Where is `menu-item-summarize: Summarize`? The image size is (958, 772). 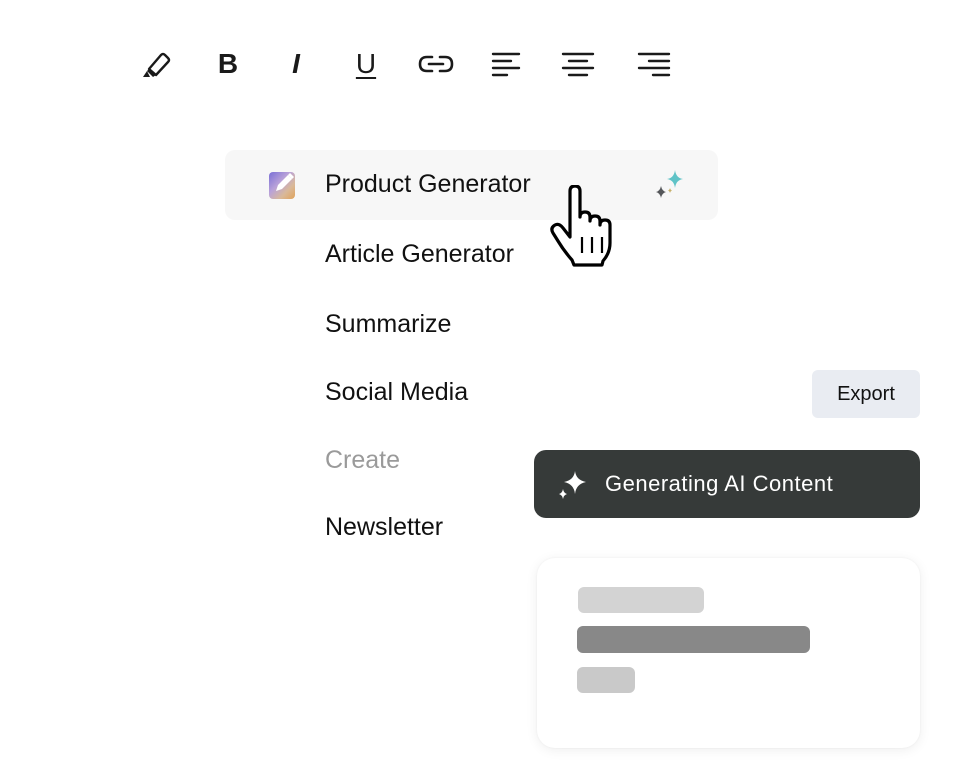 menu-item-summarize: Summarize is located at coordinates (388, 324).